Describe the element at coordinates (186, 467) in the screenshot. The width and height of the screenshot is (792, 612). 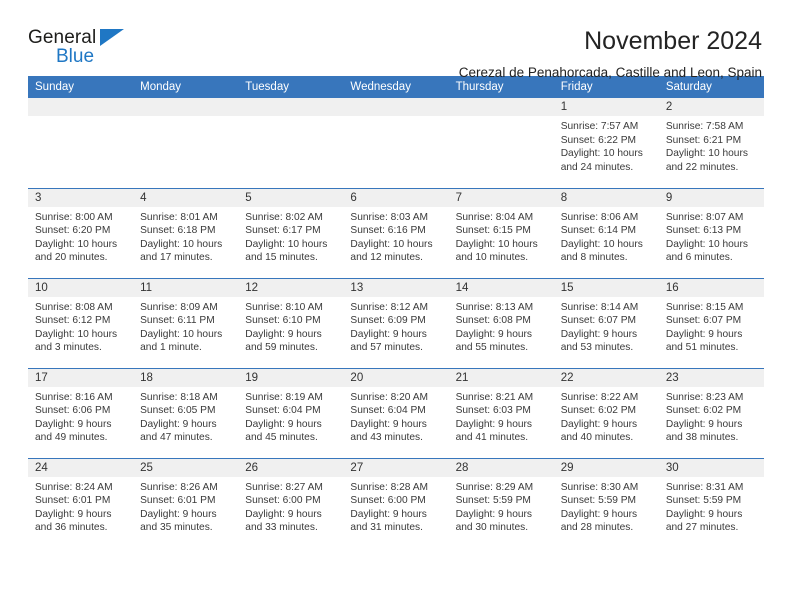
I see `day-number: 25` at that location.